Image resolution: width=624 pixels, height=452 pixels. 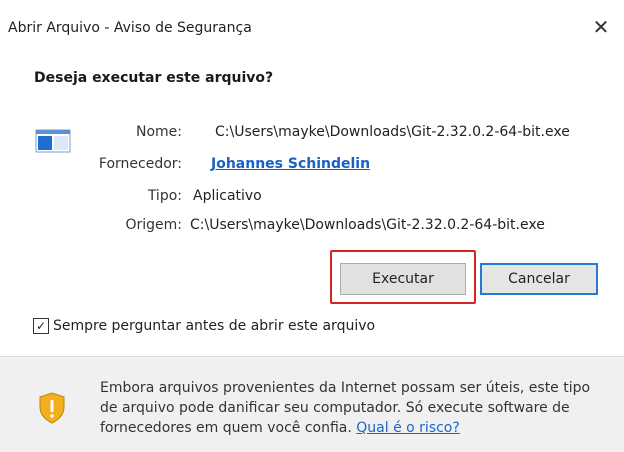 I want to click on shield-warning-icon, so click(x=52, y=408).